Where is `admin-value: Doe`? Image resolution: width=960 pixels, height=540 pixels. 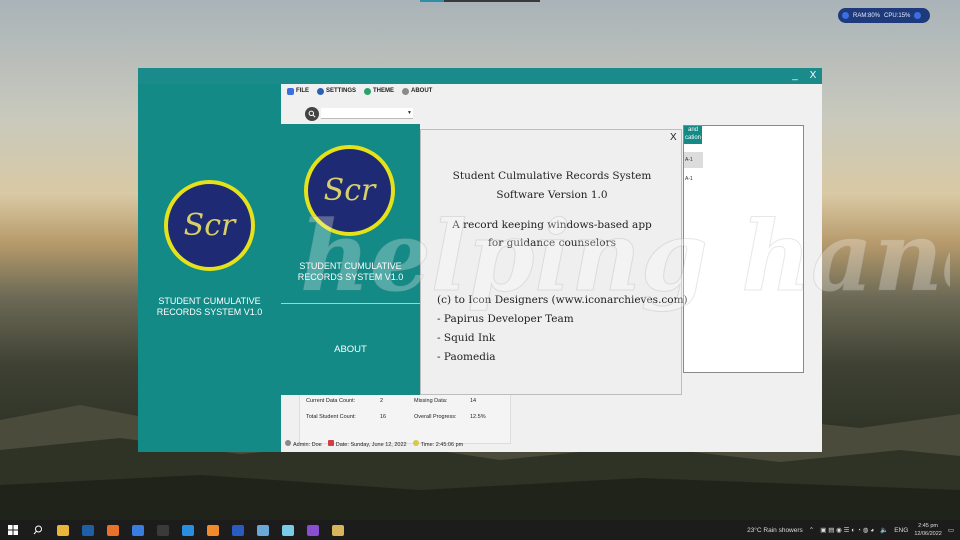 admin-value: Doe is located at coordinates (316, 445).